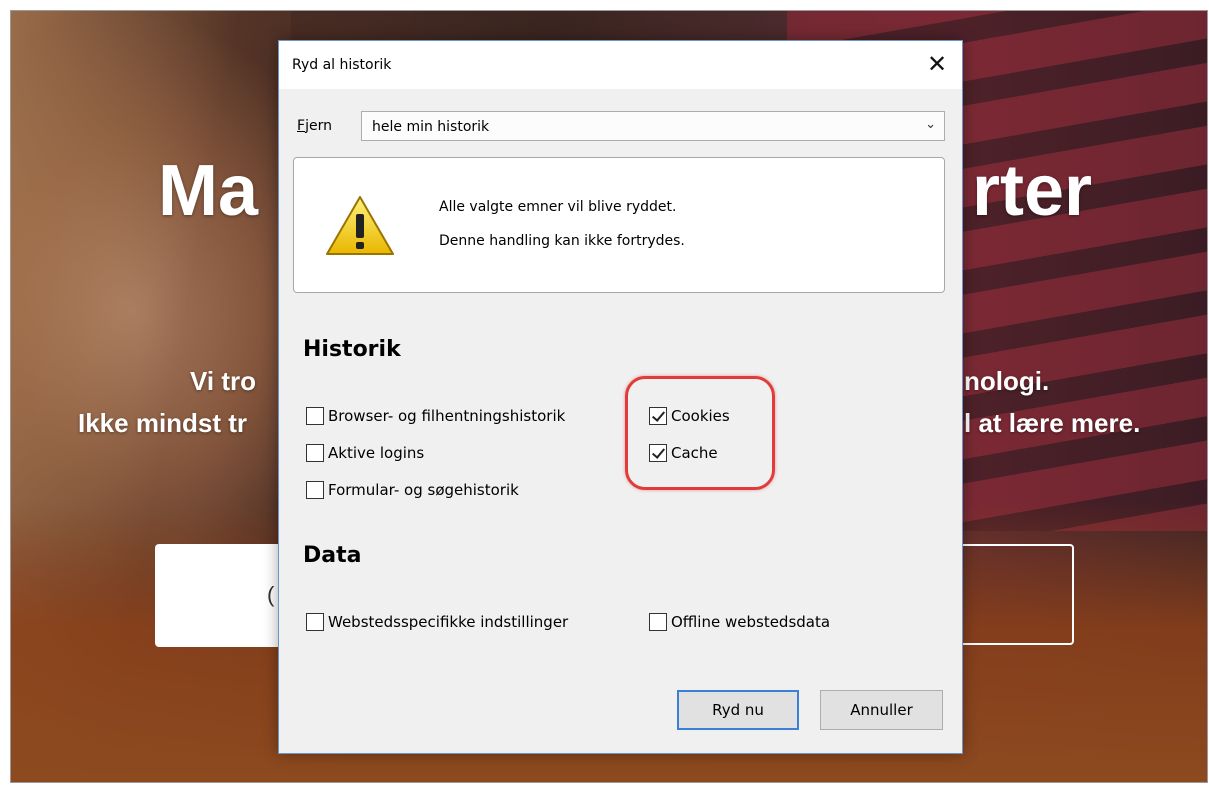 The image size is (1209, 789). What do you see at coordinates (700, 433) in the screenshot?
I see `annotation-highlight-ring` at bounding box center [700, 433].